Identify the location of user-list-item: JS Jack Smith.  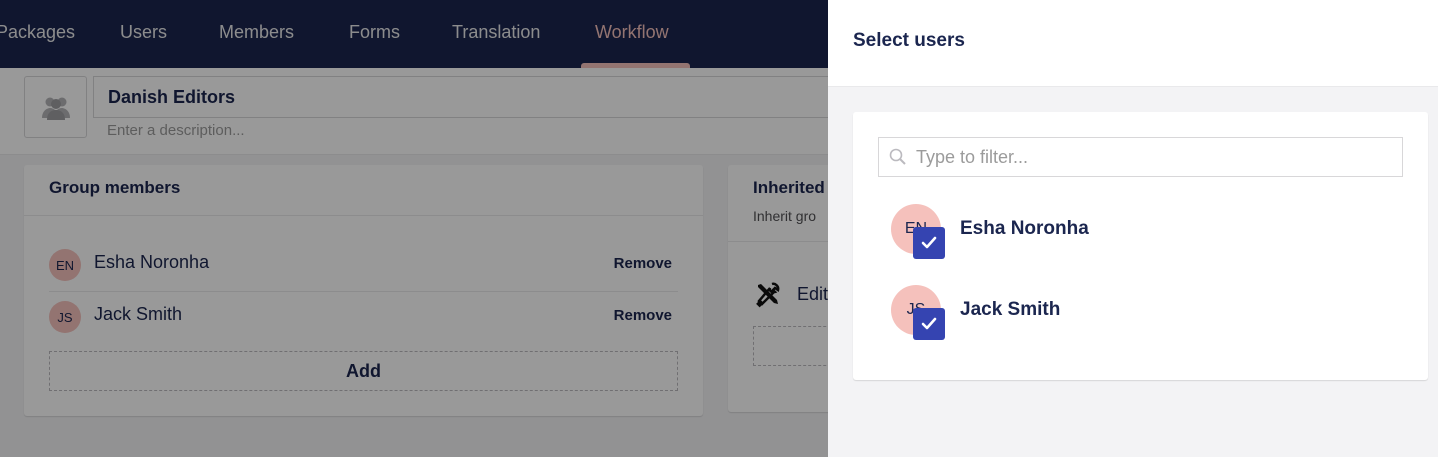
(1141, 313).